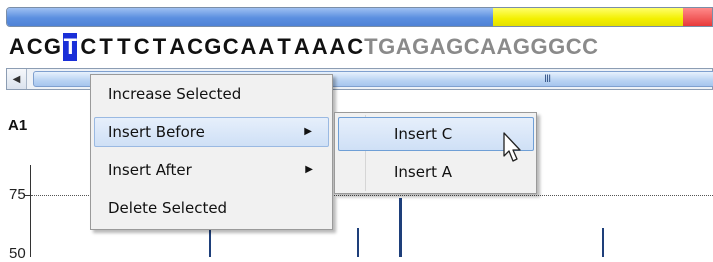 The height and width of the screenshot is (262, 713). What do you see at coordinates (547, 79) in the screenshot?
I see `scroll-grip: III` at bounding box center [547, 79].